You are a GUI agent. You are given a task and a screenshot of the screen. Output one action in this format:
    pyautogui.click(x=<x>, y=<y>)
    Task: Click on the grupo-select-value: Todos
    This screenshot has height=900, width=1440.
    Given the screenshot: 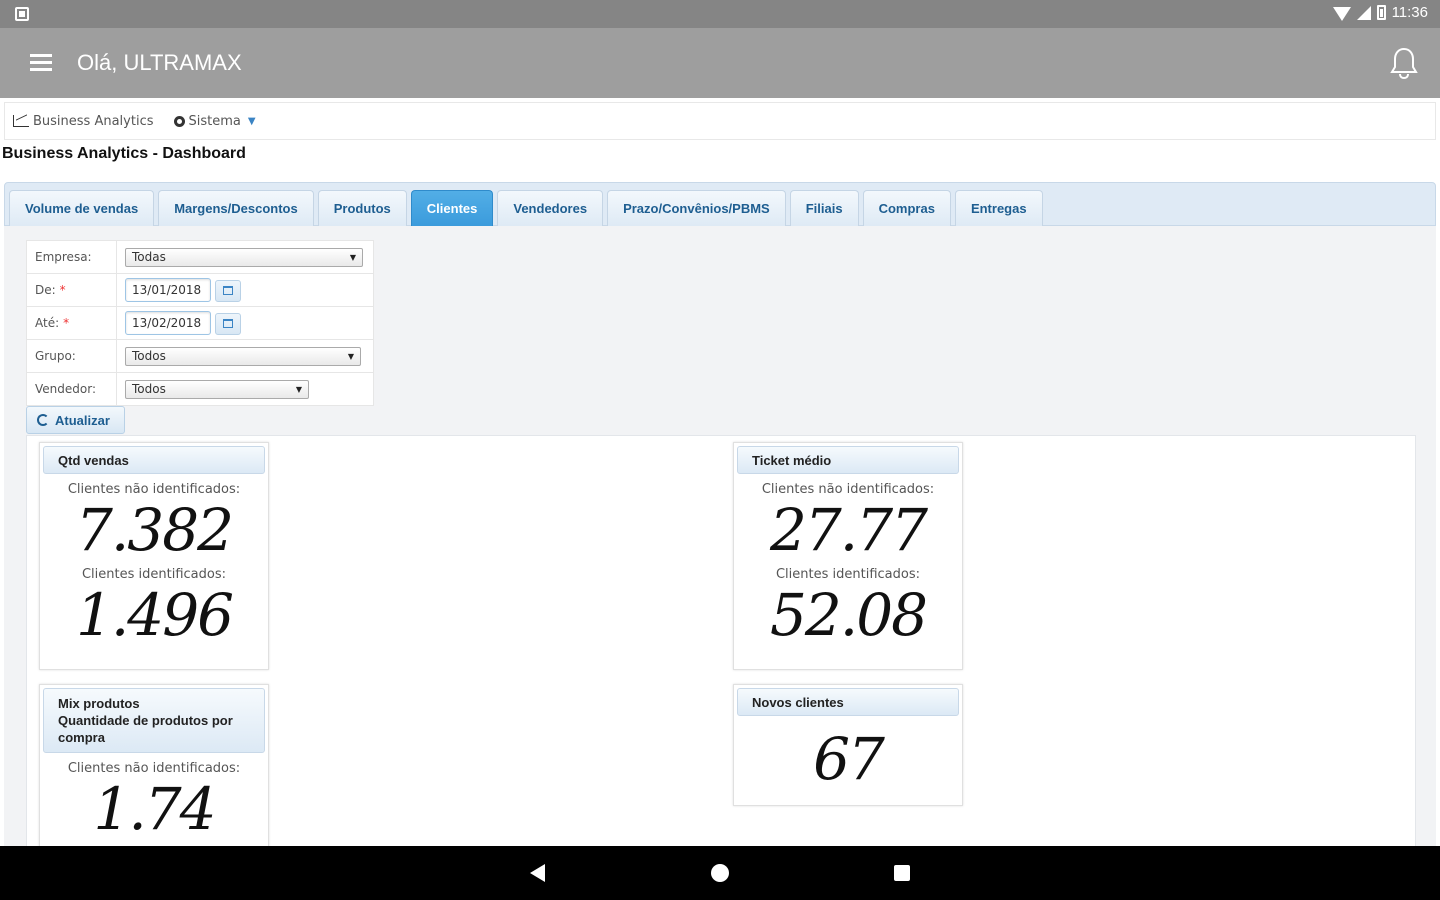 What is the action you would take?
    pyautogui.click(x=149, y=356)
    